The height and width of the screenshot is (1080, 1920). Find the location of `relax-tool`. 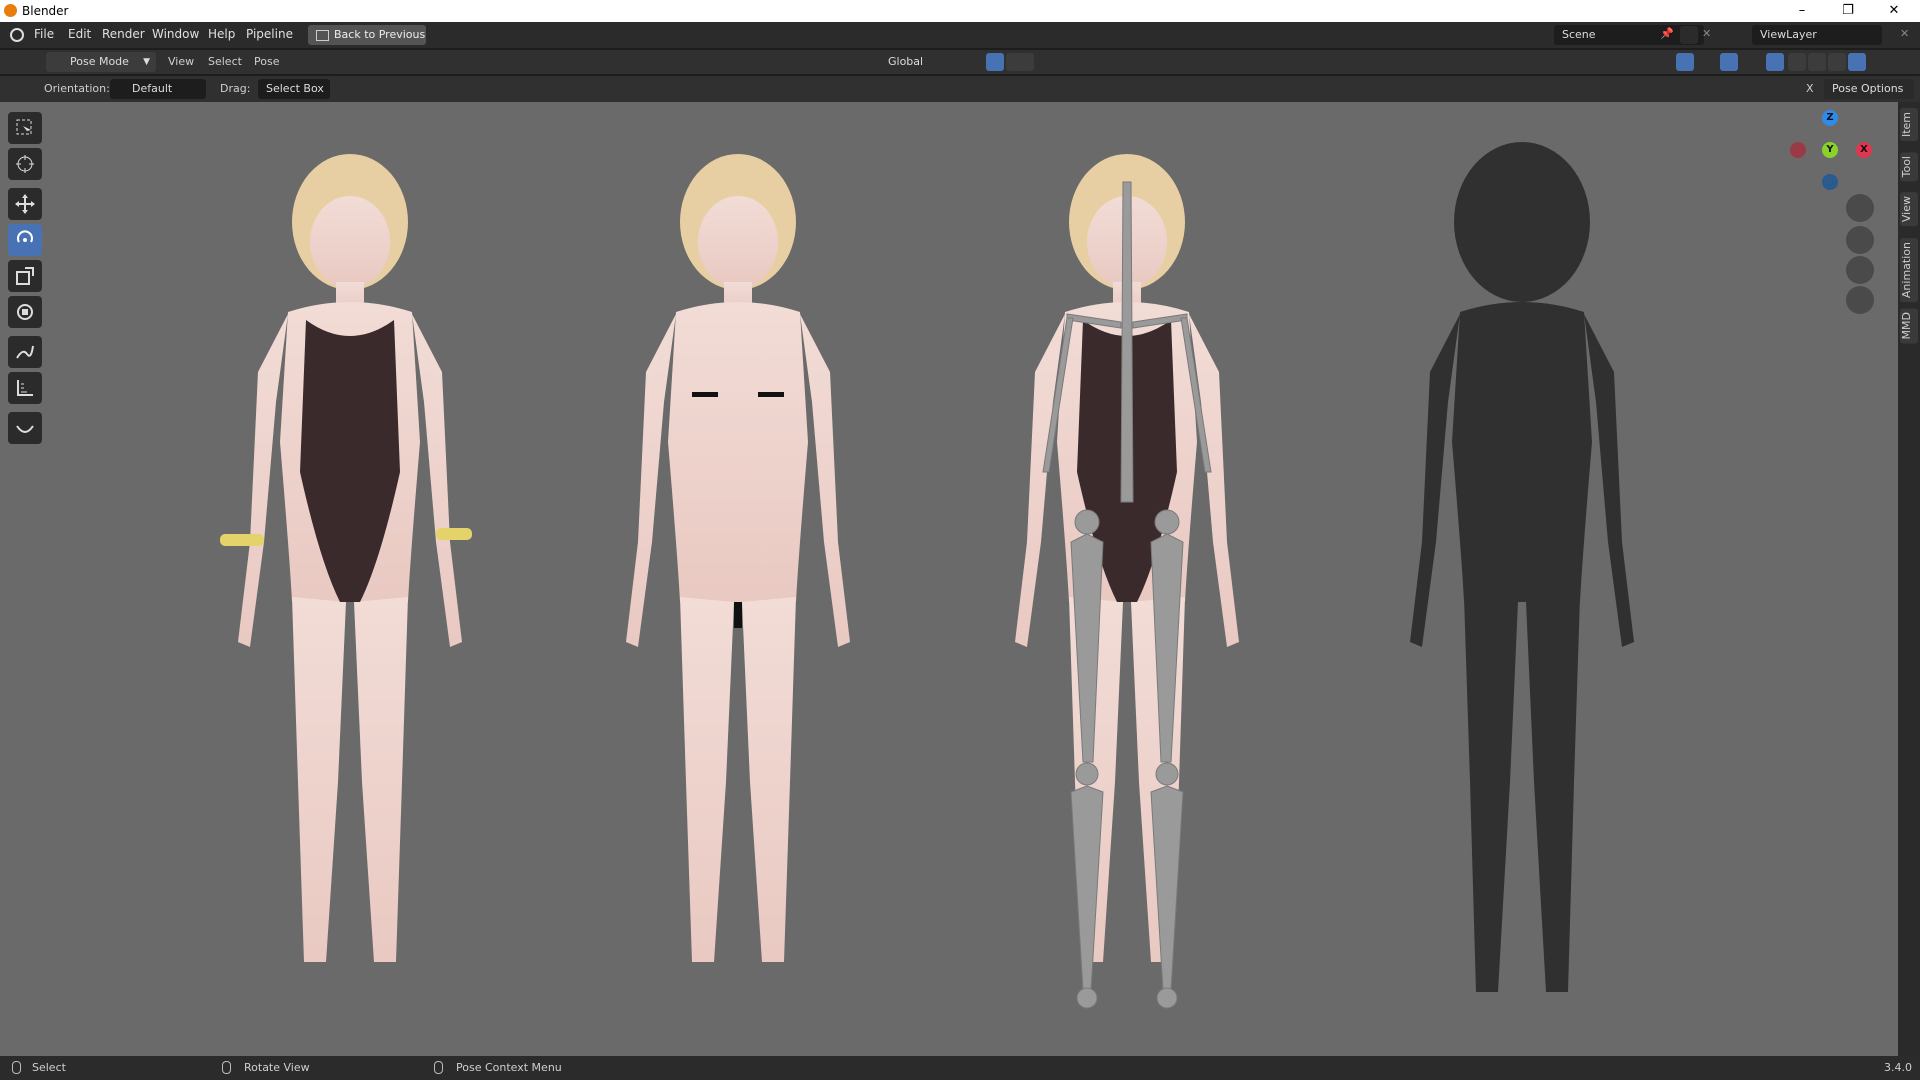

relax-tool is located at coordinates (25, 428).